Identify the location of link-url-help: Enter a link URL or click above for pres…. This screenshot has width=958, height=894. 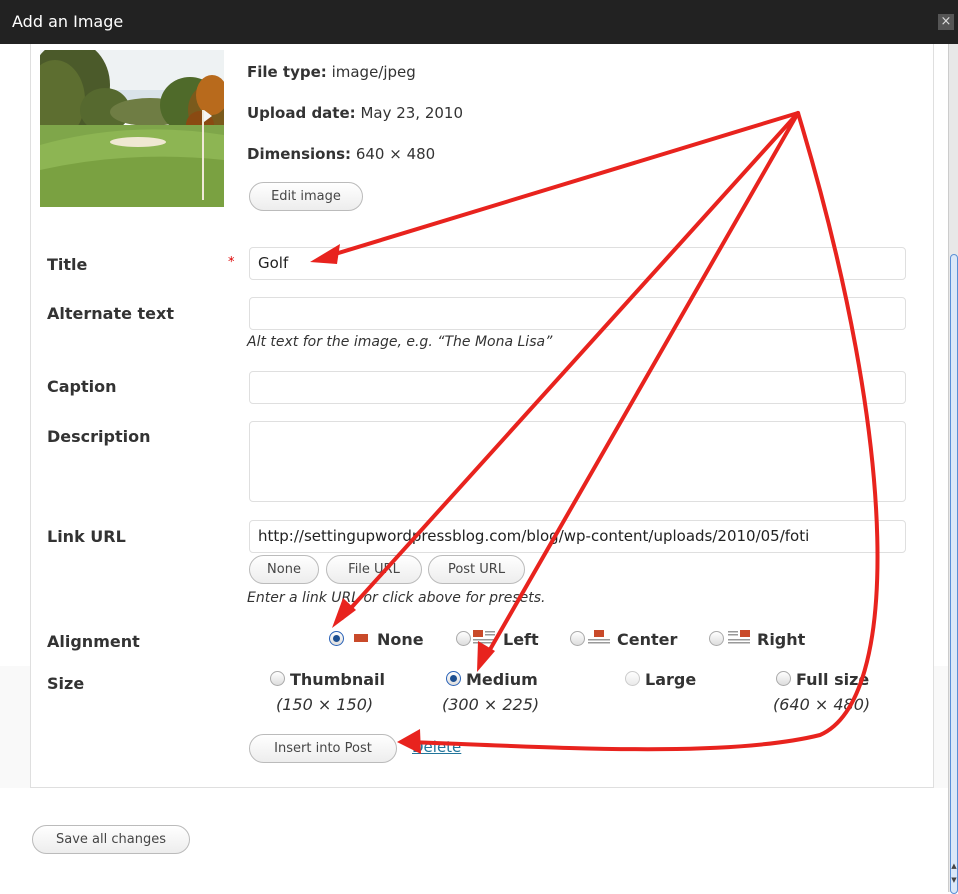
(396, 598).